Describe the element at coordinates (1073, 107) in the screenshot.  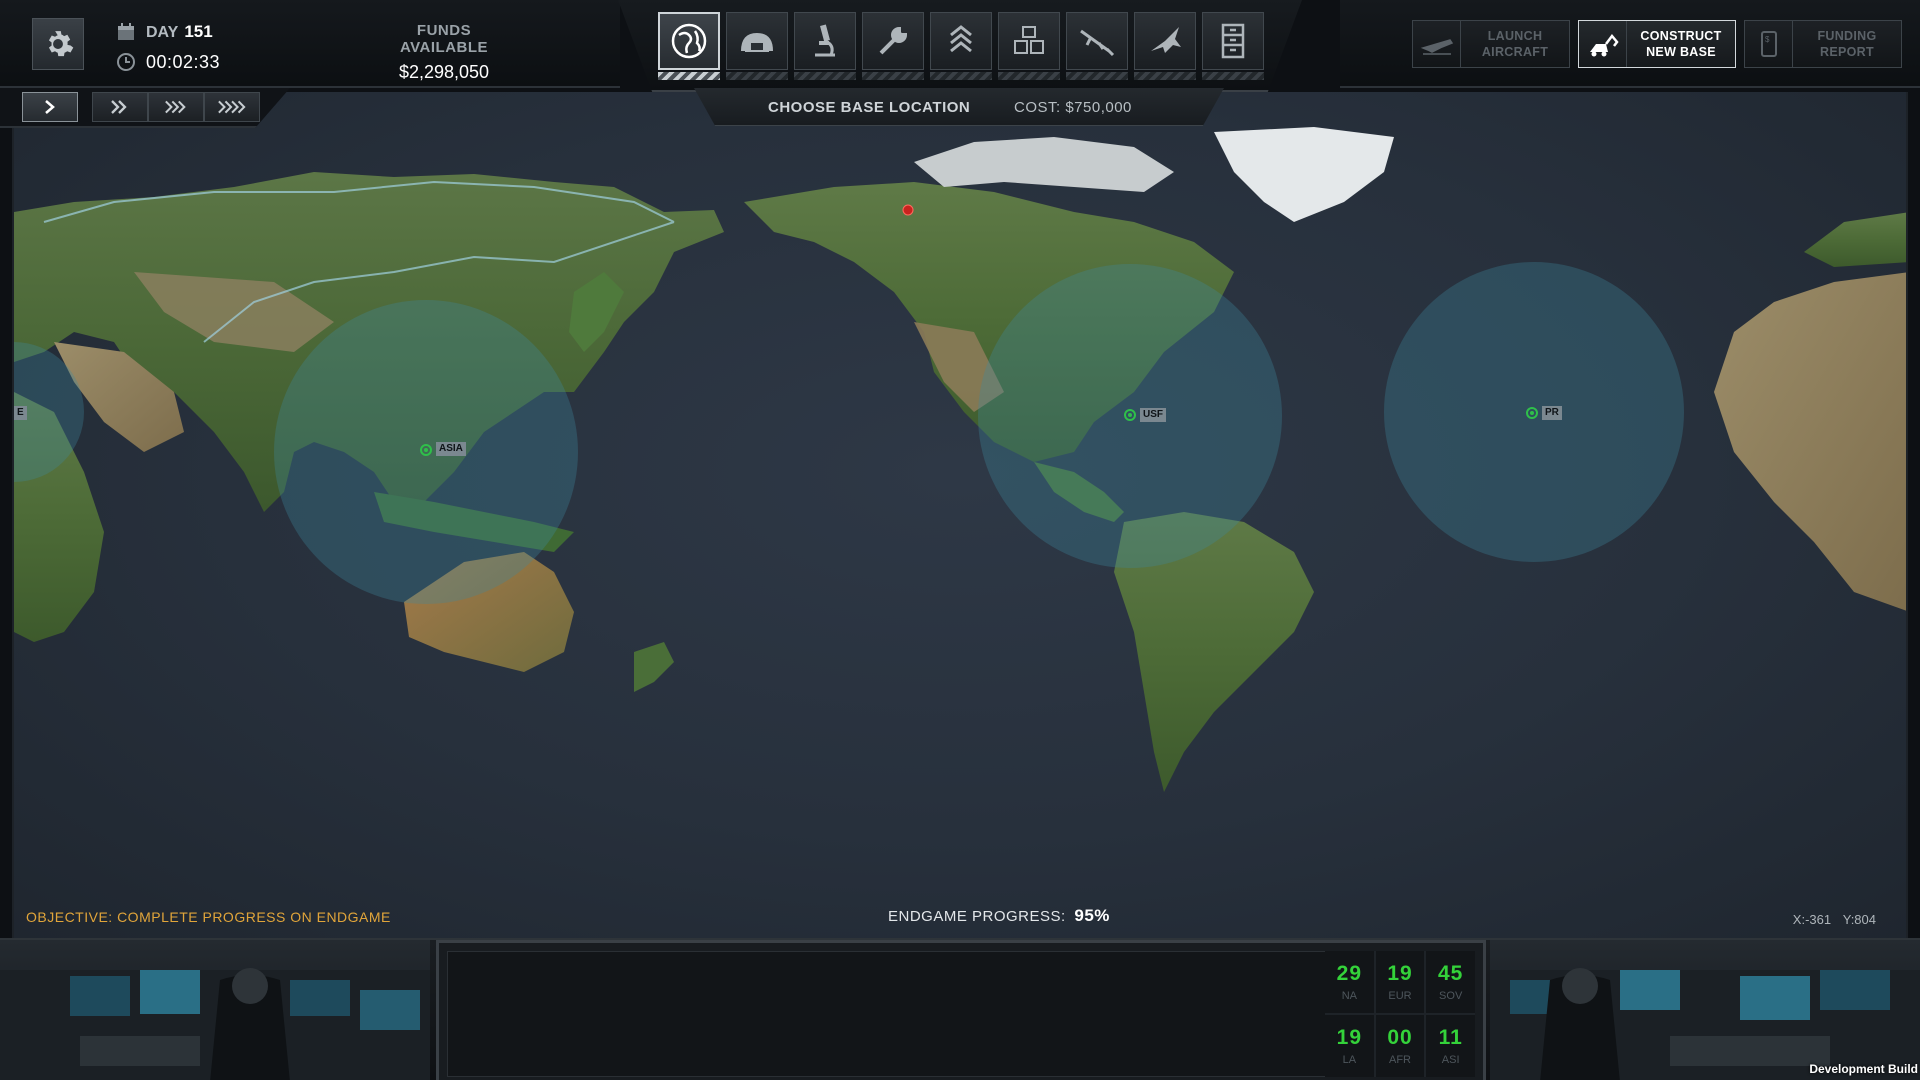
I see `base-cost-label: COST: $750,000` at that location.